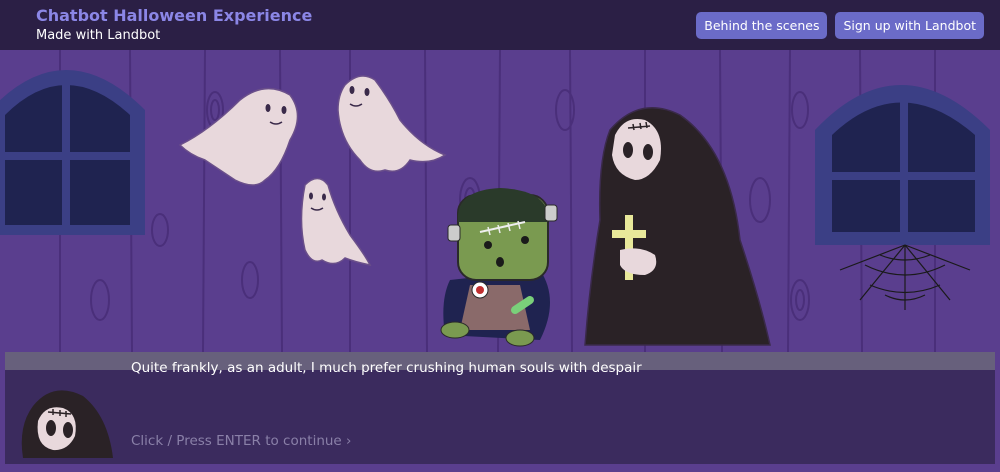 The height and width of the screenshot is (472, 1000). I want to click on behind-the-scenes-button: Behind the scenes, so click(762, 25).